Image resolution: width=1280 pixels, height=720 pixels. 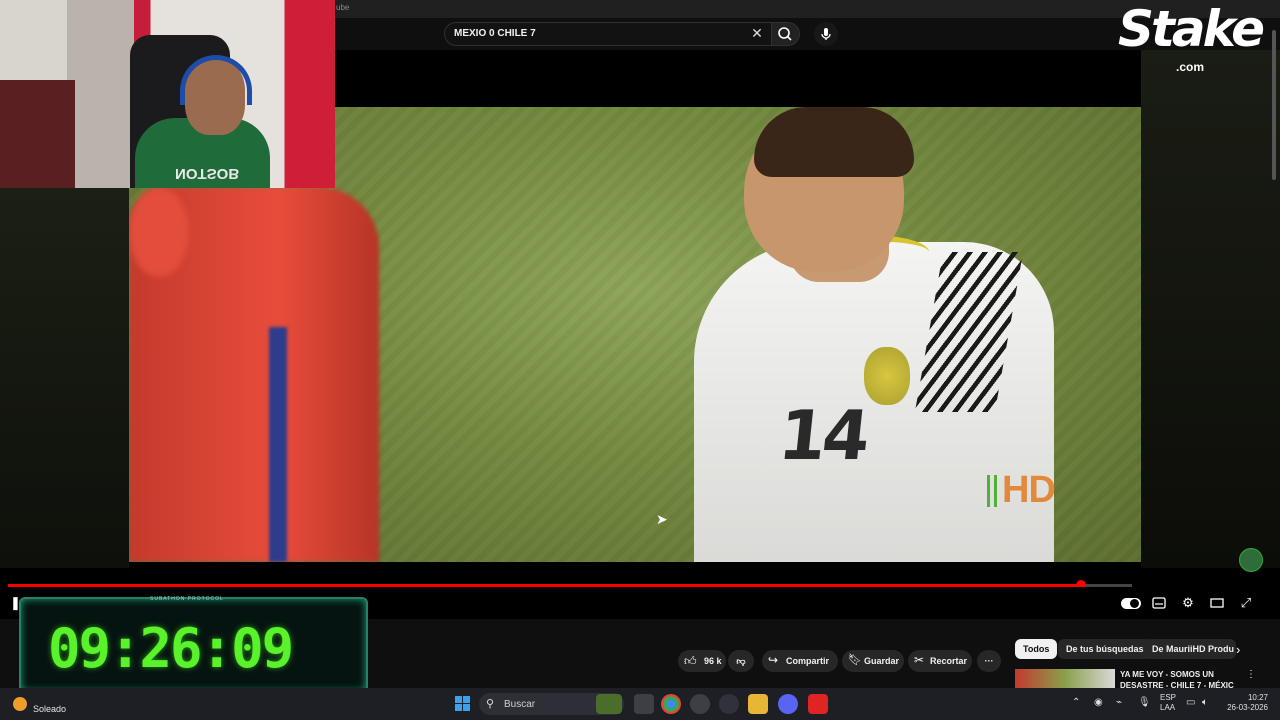 I want to click on voice-search-button, so click(x=826, y=34).